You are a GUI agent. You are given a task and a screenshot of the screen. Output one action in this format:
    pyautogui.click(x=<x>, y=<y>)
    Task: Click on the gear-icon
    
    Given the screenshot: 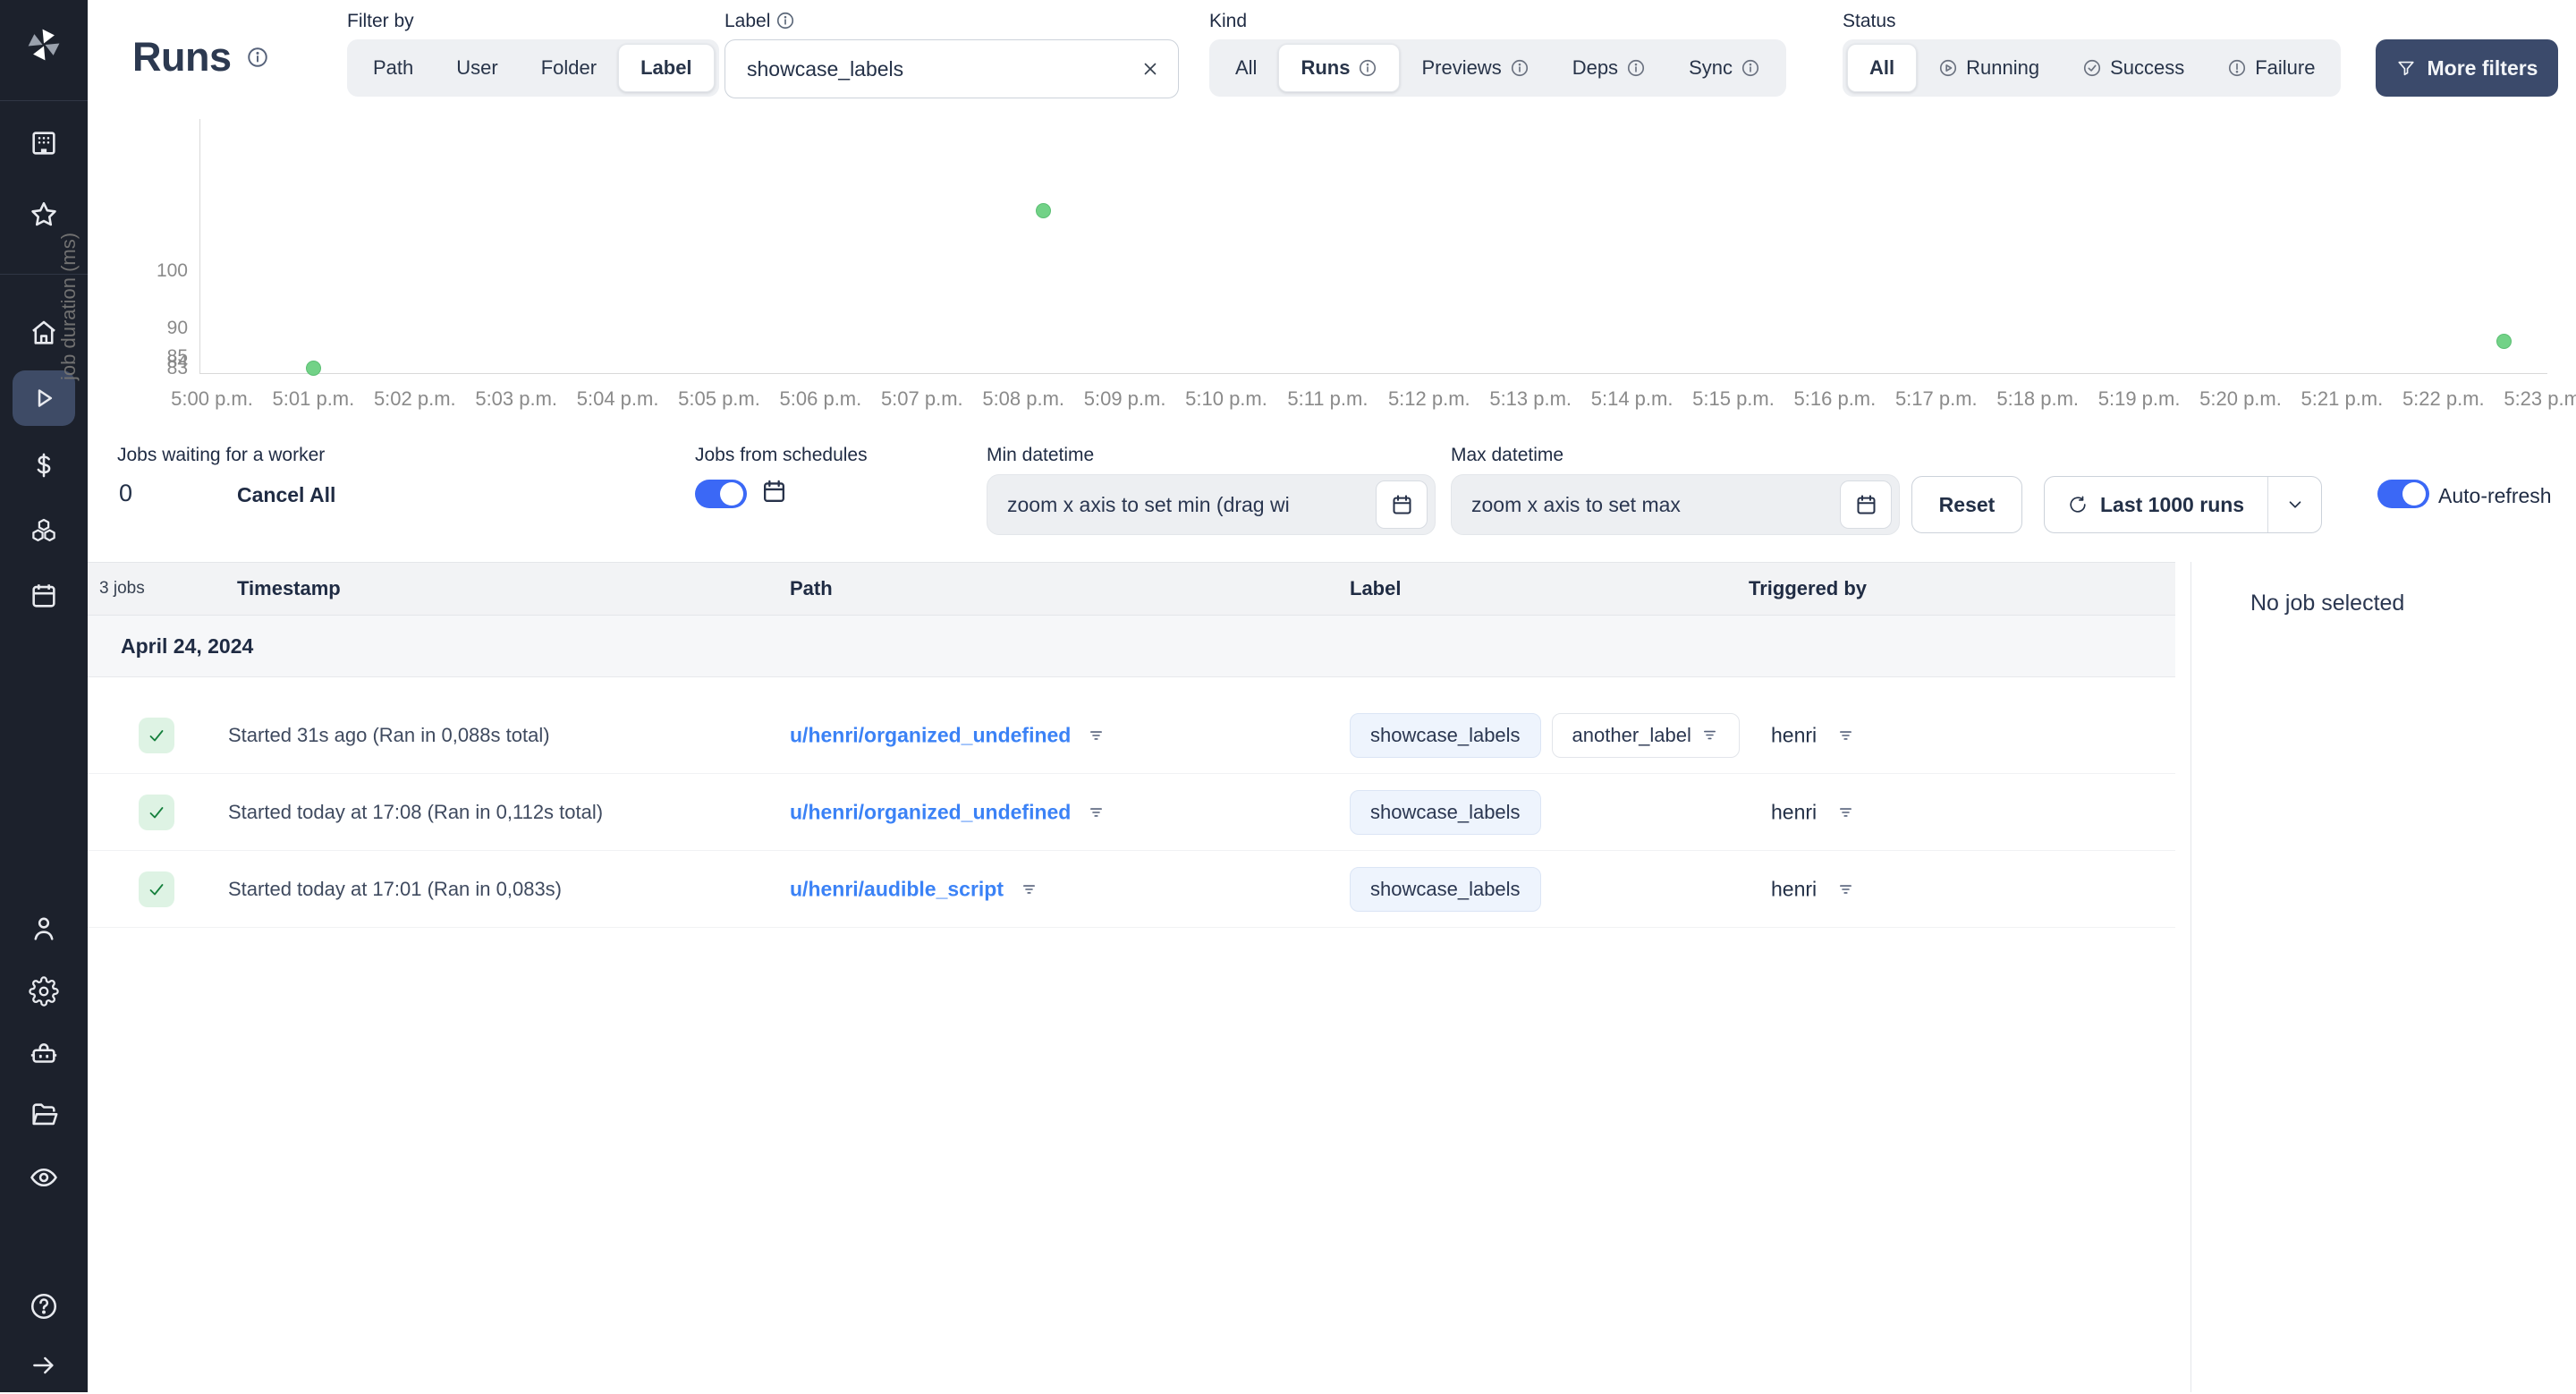 What is the action you would take?
    pyautogui.click(x=44, y=992)
    